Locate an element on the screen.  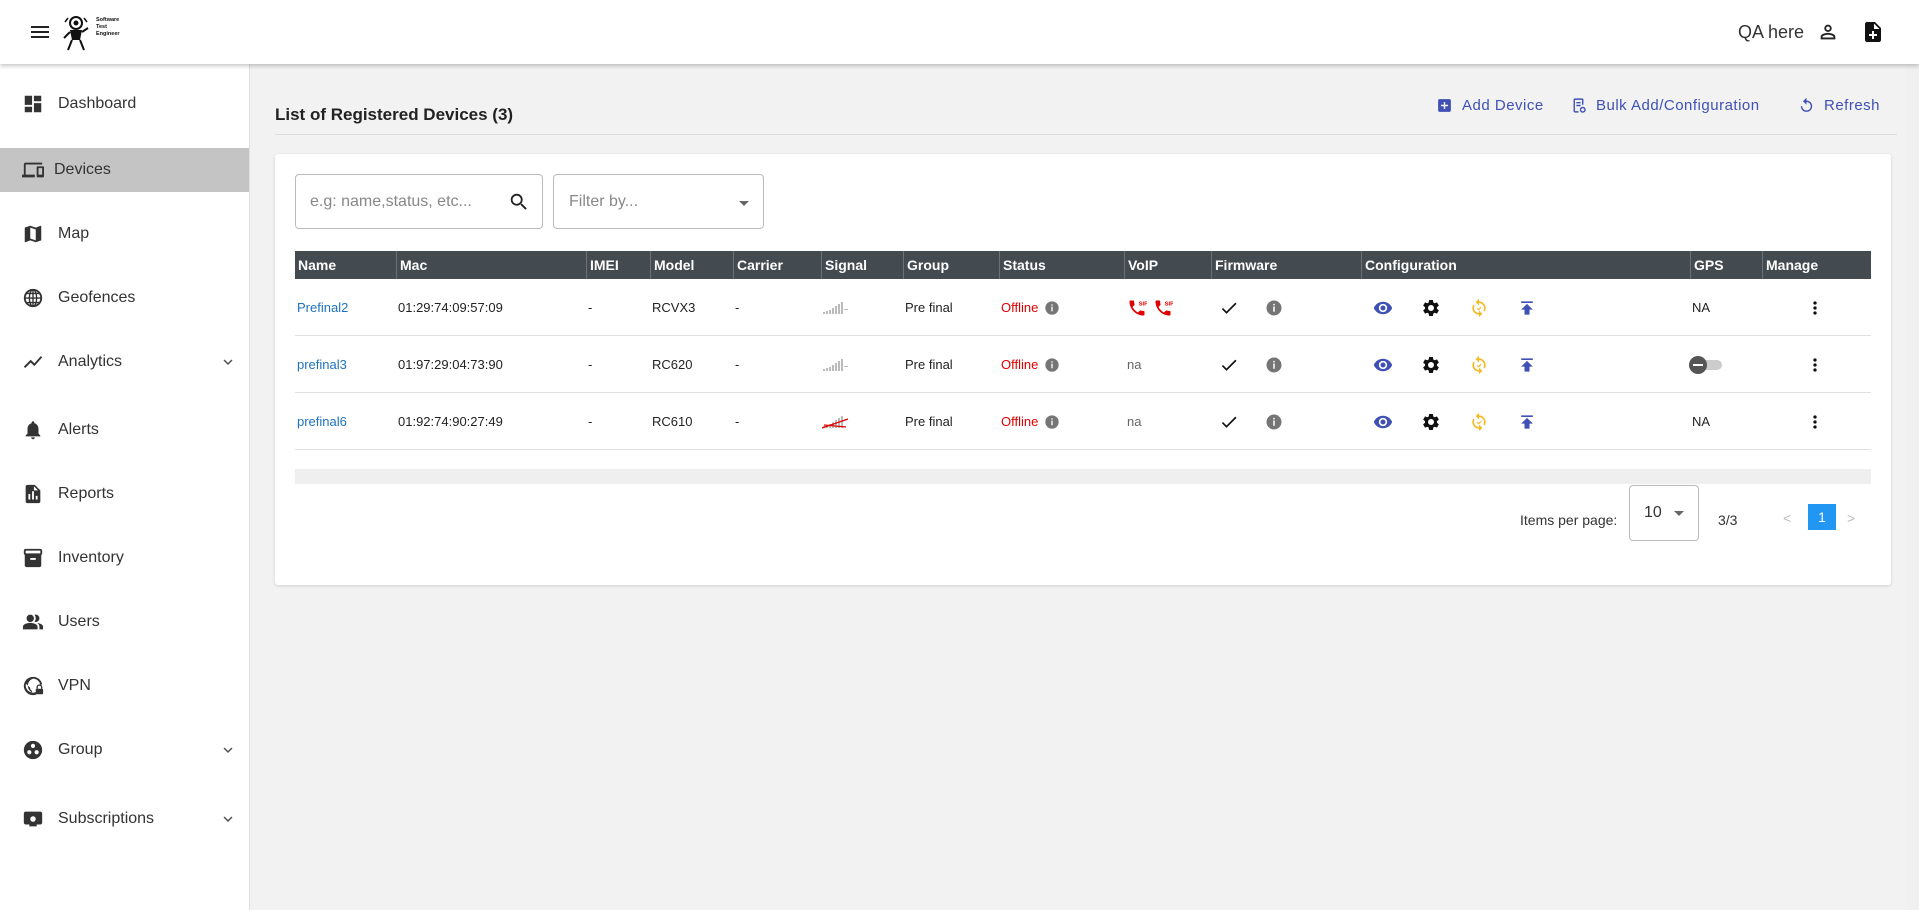
refresh-button: Refresh is located at coordinates (1839, 105).